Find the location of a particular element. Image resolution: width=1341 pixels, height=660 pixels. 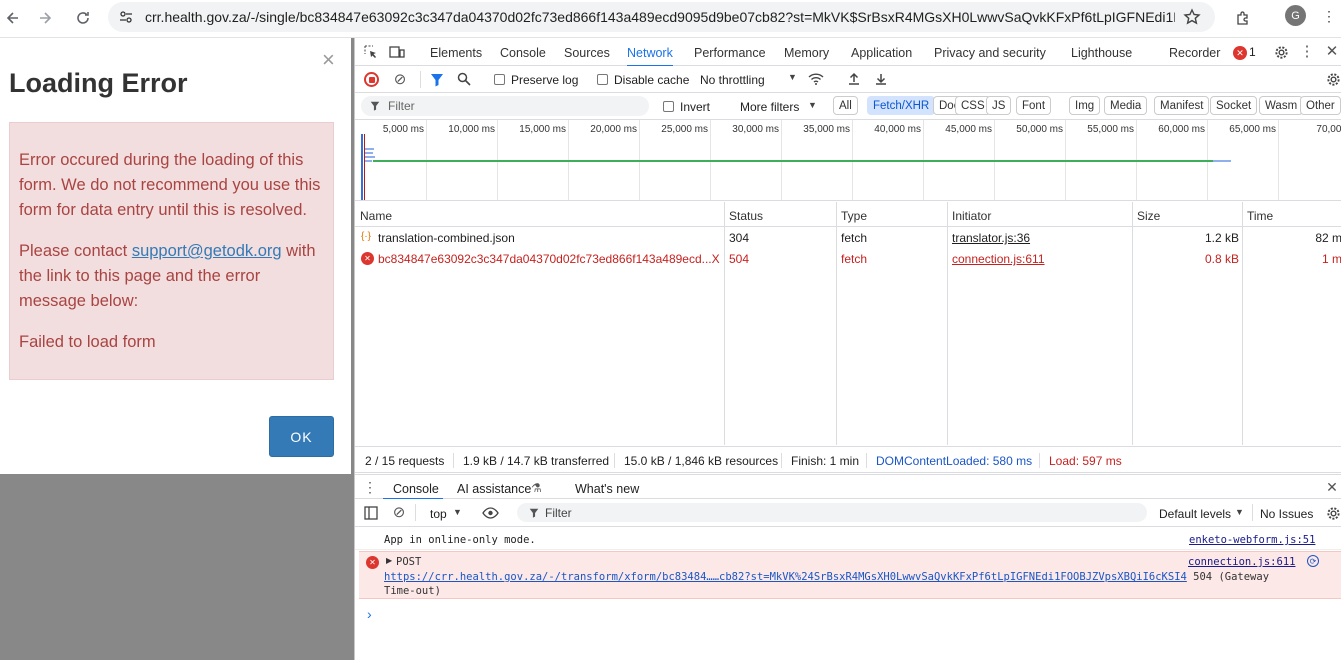

tab-network: Network is located at coordinates (650, 56).